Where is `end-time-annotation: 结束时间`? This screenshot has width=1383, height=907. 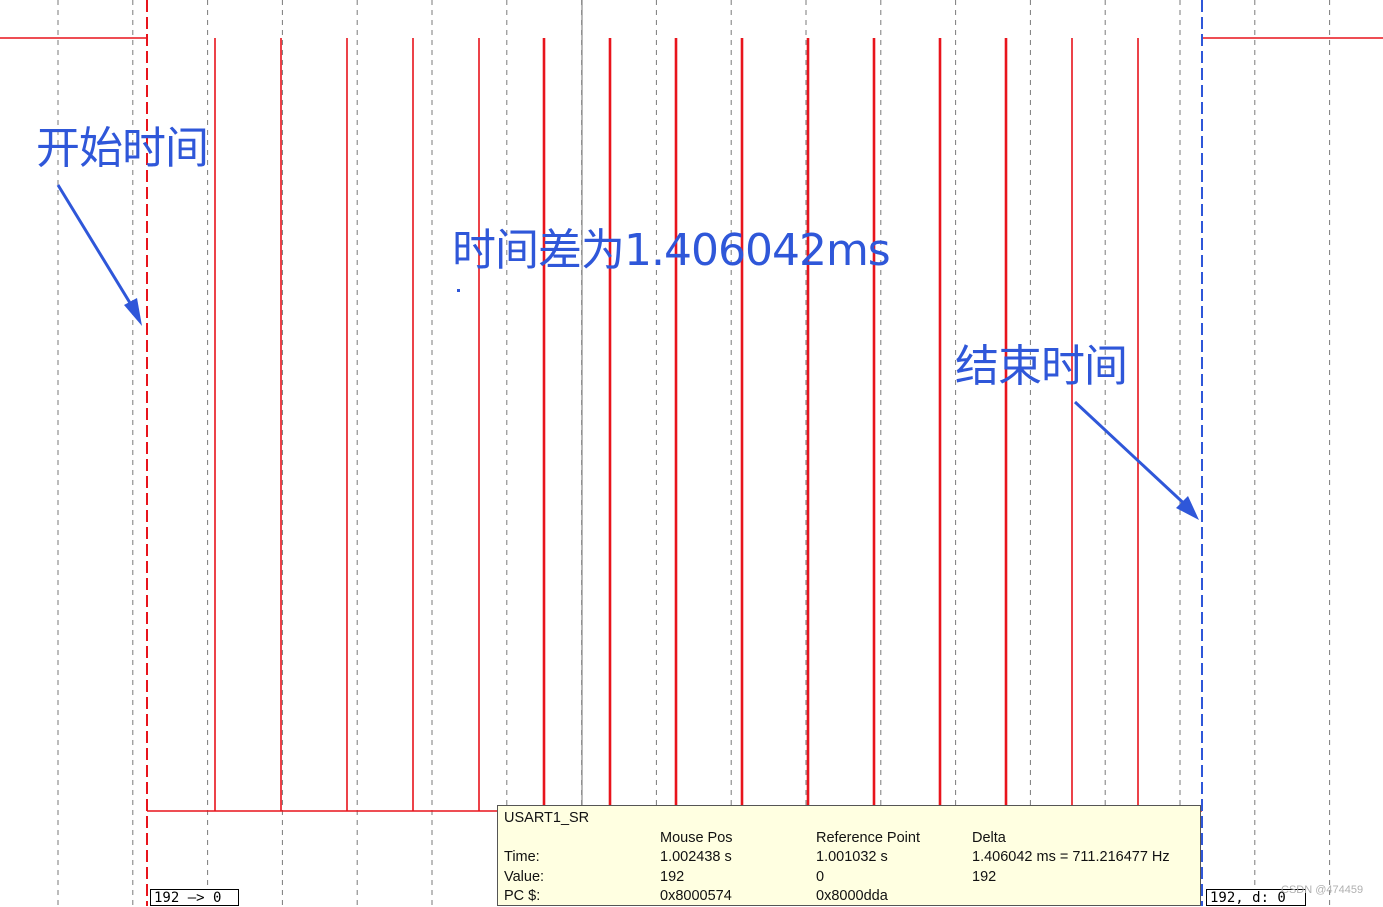 end-time-annotation: 结束时间 is located at coordinates (1041, 366).